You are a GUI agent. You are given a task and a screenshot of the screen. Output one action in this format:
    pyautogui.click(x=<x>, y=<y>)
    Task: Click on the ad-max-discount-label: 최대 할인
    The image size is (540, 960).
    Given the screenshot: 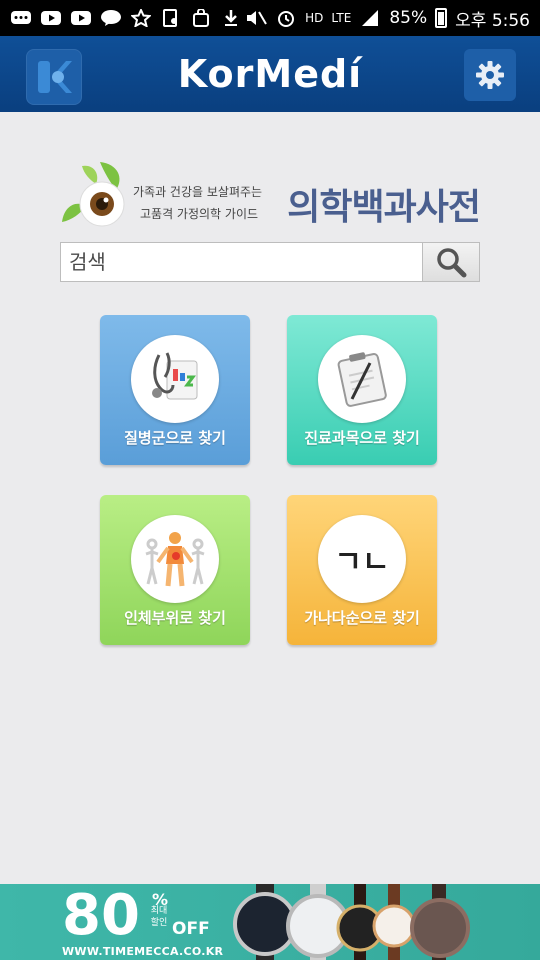 What is the action you would take?
    pyautogui.click(x=159, y=917)
    